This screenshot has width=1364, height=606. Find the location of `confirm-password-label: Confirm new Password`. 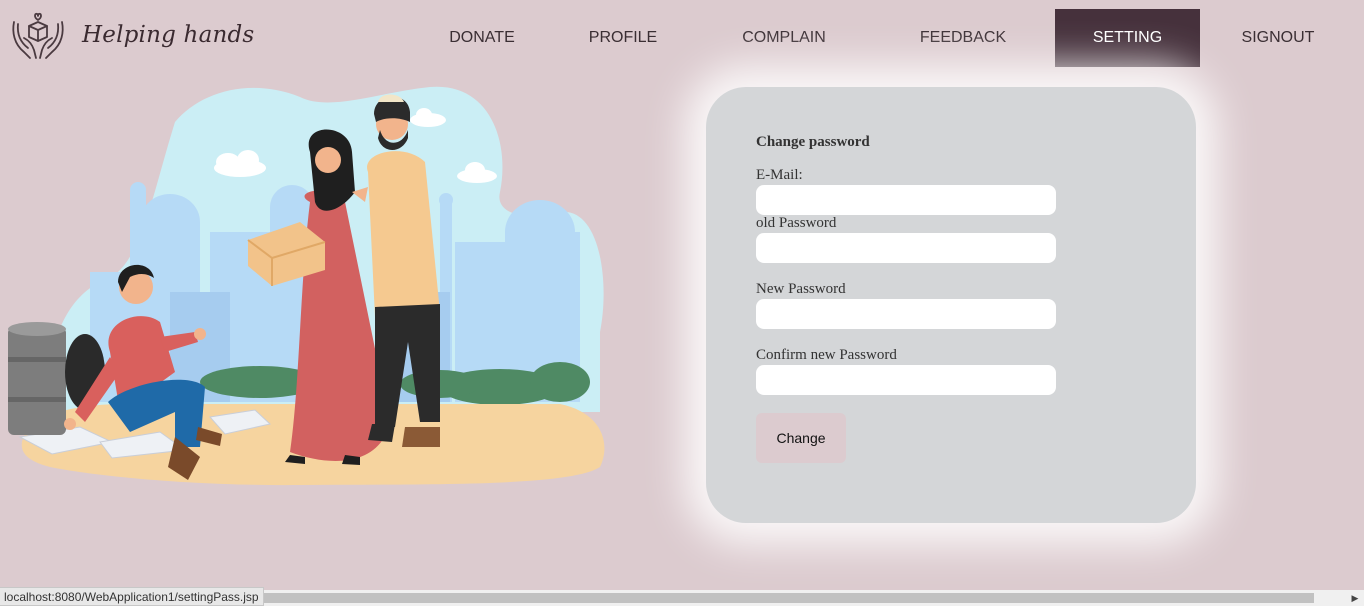

confirm-password-label: Confirm new Password is located at coordinates (826, 355).